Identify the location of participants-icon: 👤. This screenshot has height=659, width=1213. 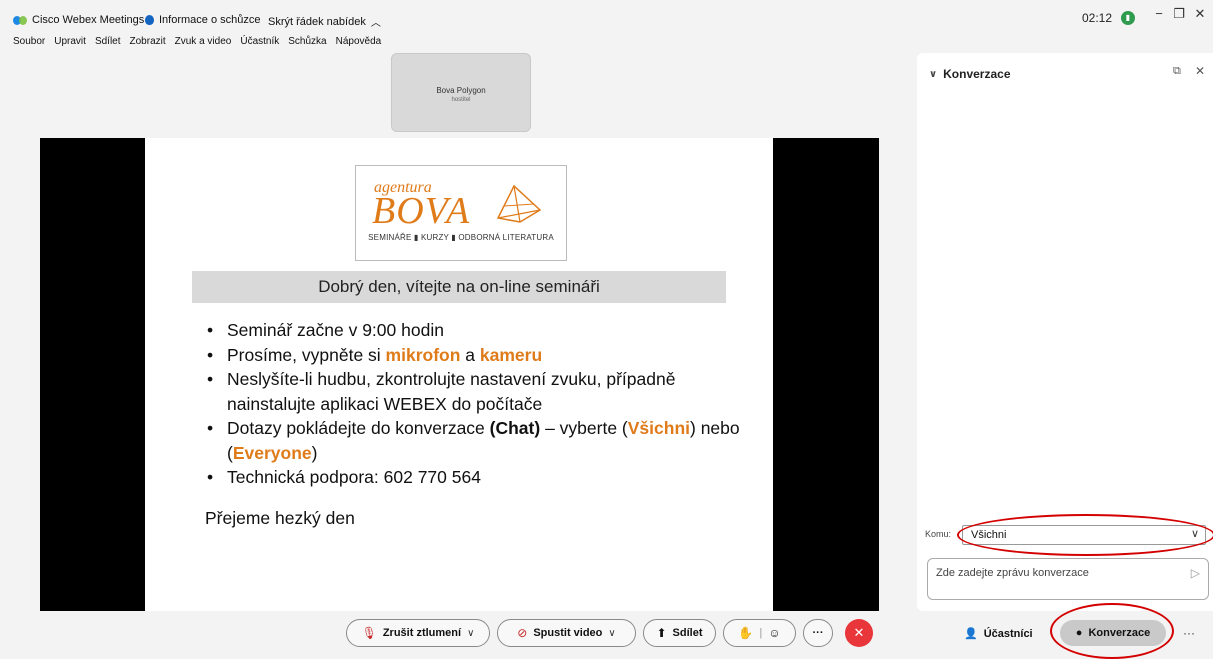
(971, 634).